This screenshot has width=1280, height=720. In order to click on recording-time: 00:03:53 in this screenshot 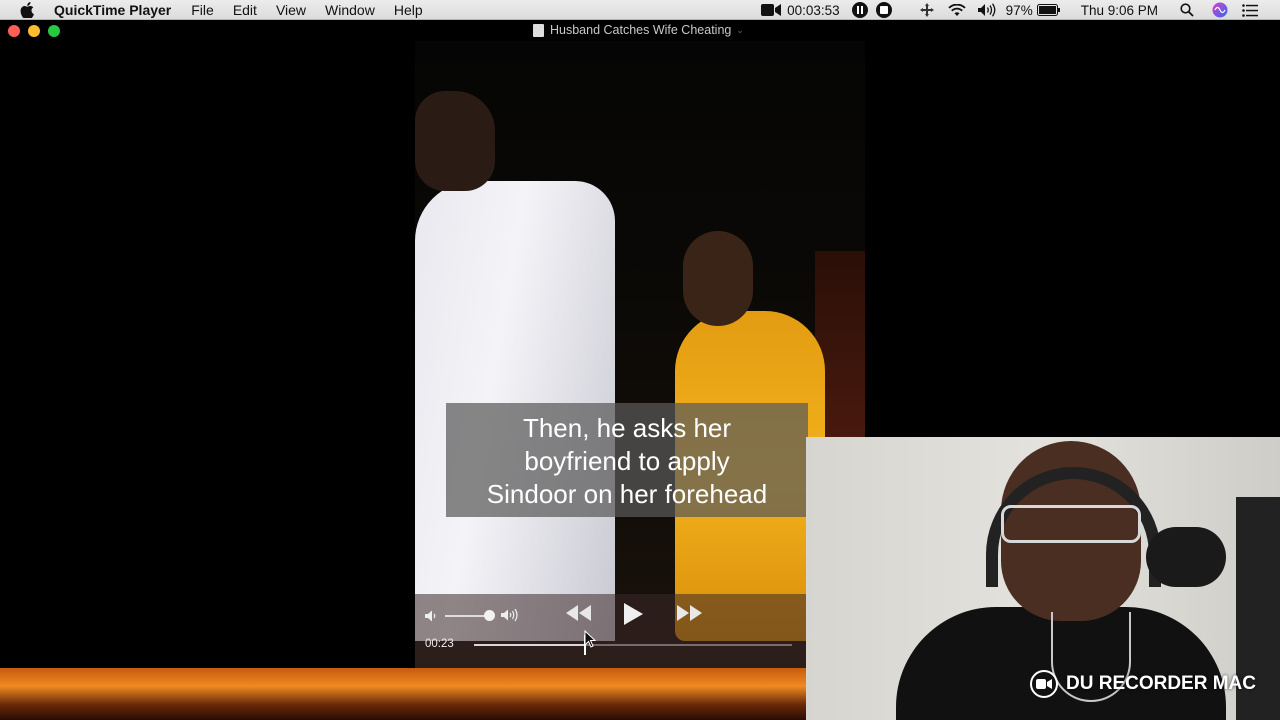, I will do `click(813, 10)`.